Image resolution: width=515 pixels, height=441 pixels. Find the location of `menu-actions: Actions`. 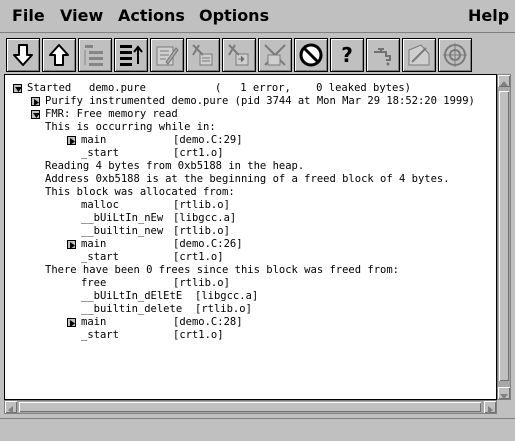

menu-actions: Actions is located at coordinates (151, 15).